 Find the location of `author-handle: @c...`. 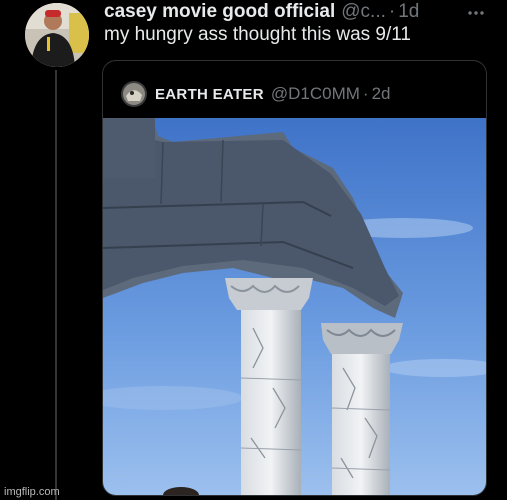

author-handle: @c... is located at coordinates (363, 12).